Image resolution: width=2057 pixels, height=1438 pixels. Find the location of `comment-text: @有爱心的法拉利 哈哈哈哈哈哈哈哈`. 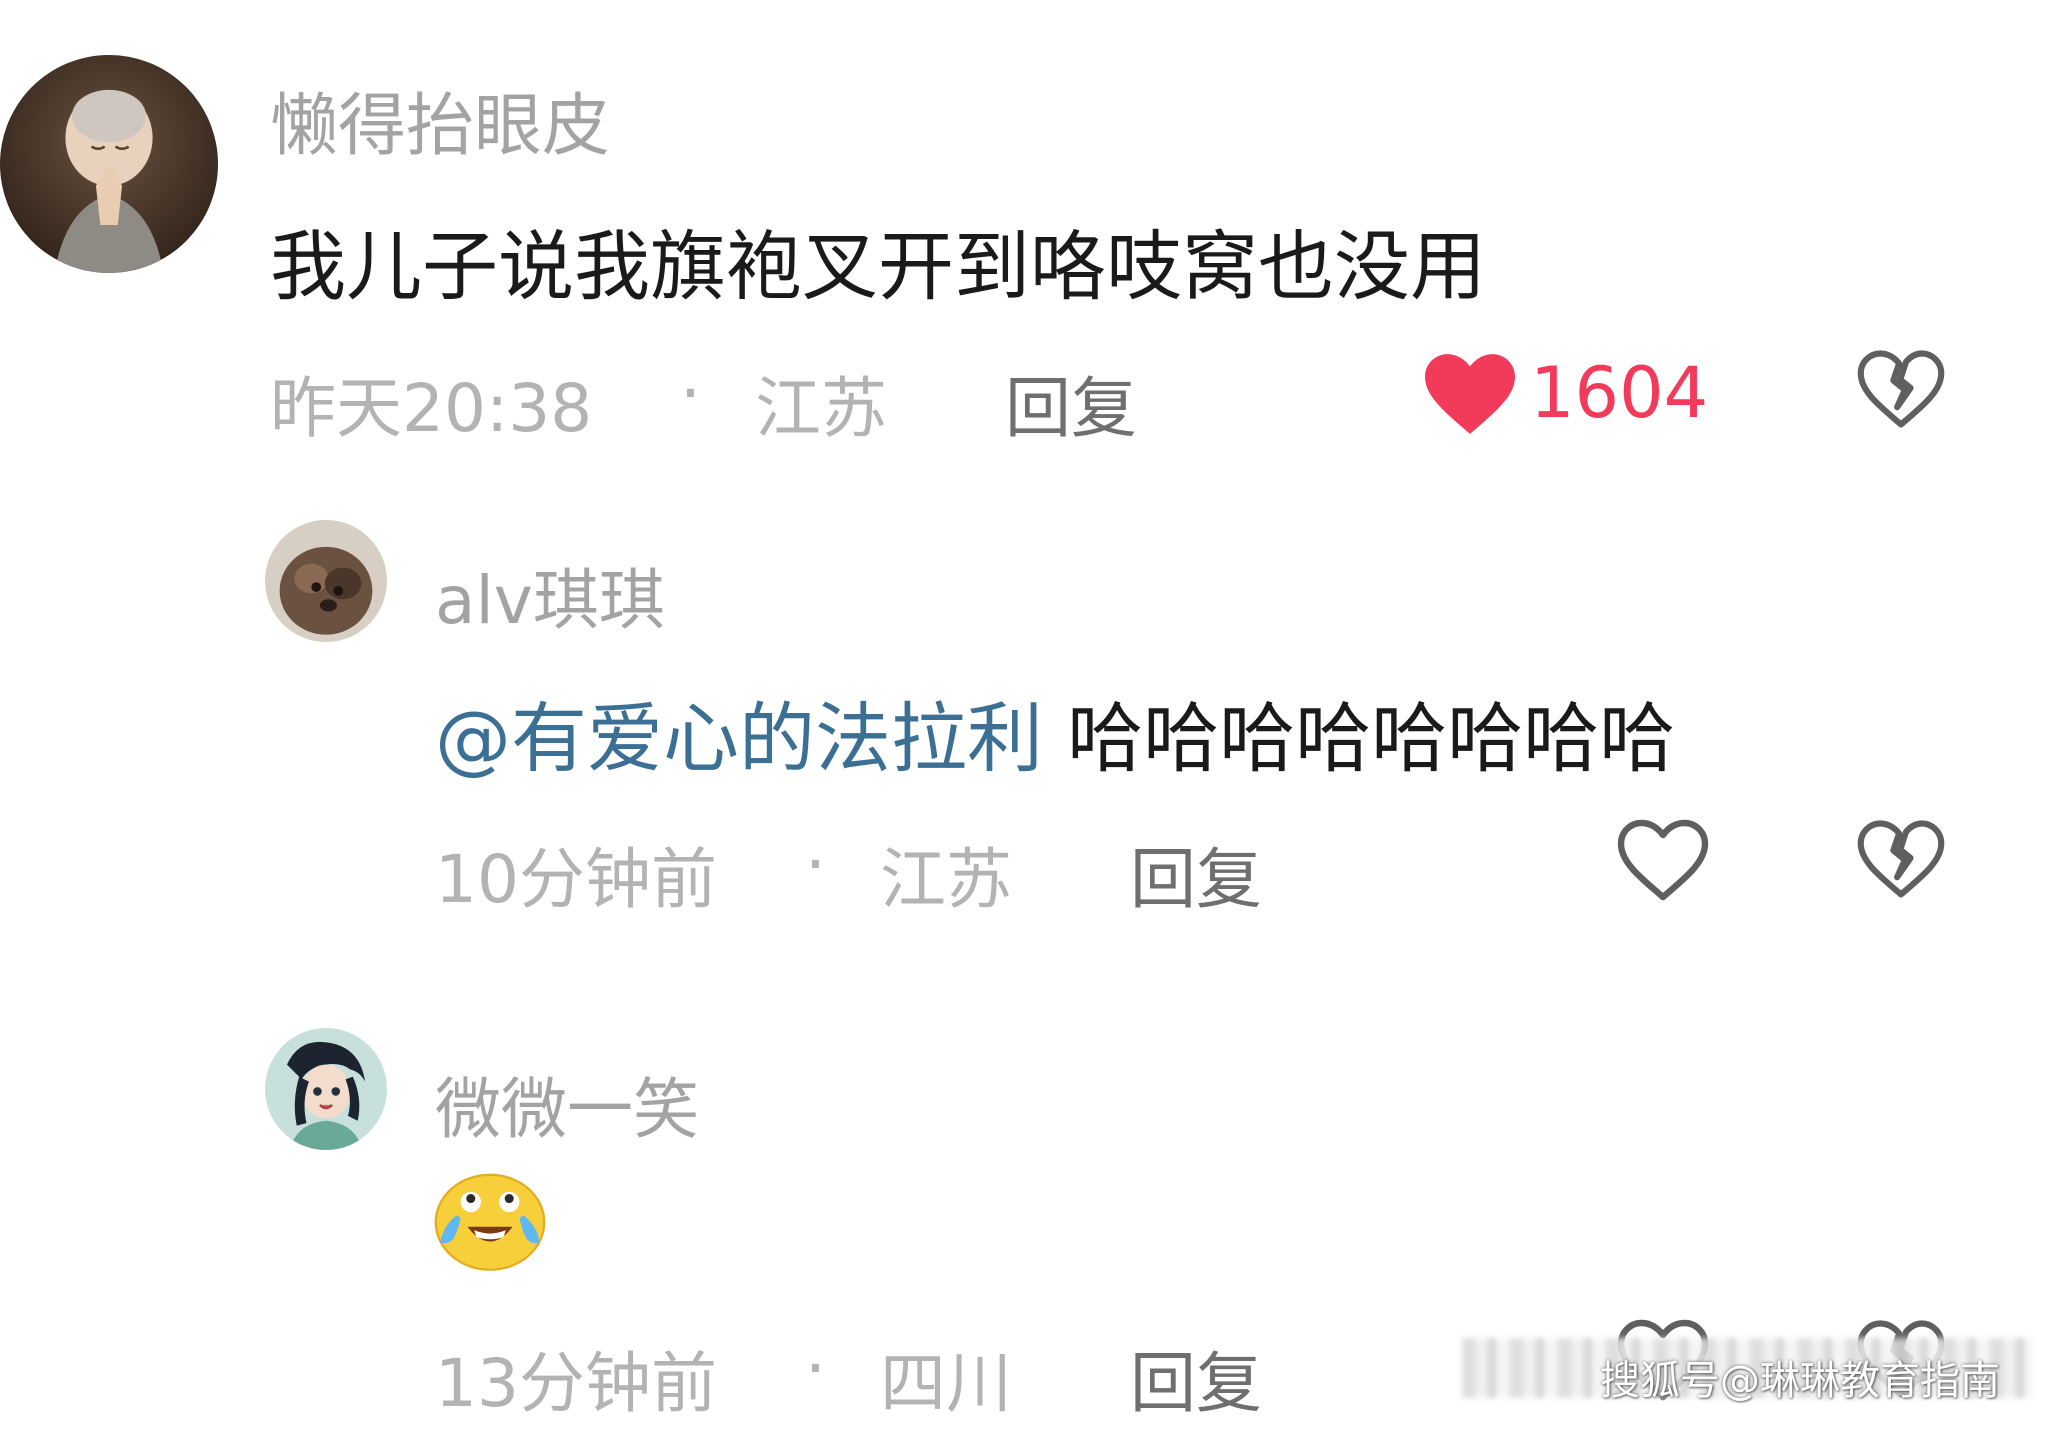

comment-text: @有爱心的法拉利 哈哈哈哈哈哈哈哈 is located at coordinates (1055, 732).